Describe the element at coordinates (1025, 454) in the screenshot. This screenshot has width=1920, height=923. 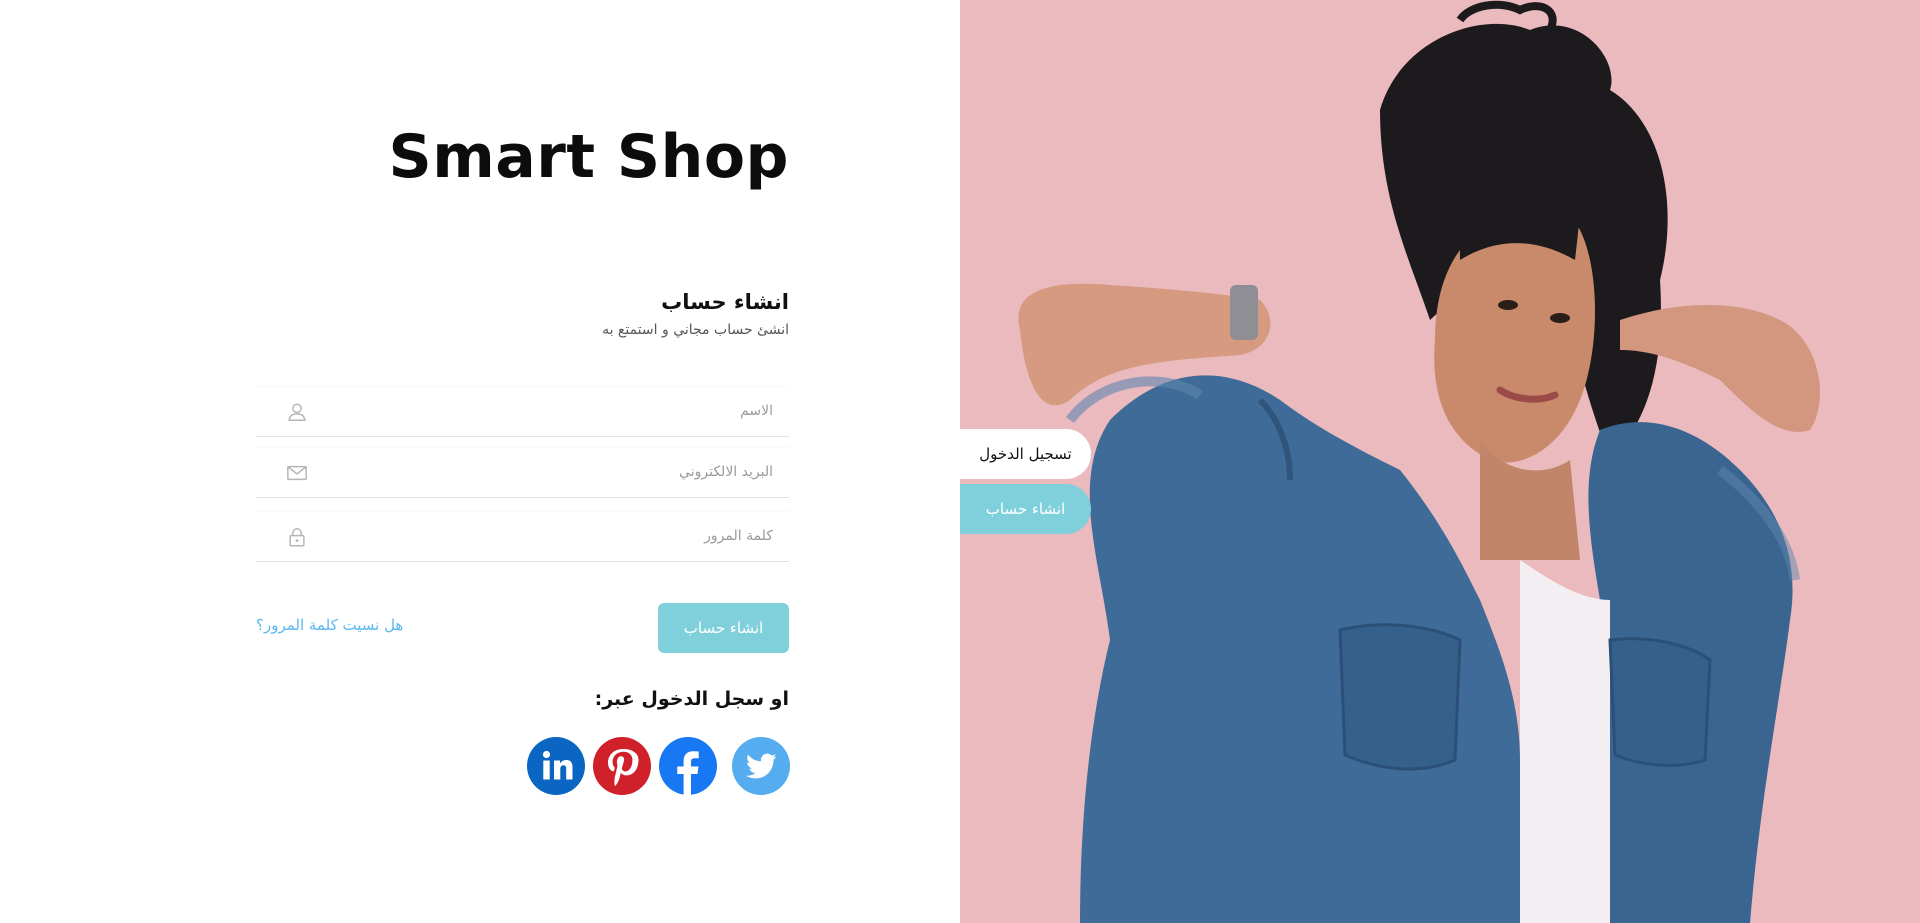
I see `login-tab: تسجيل الدخول` at that location.